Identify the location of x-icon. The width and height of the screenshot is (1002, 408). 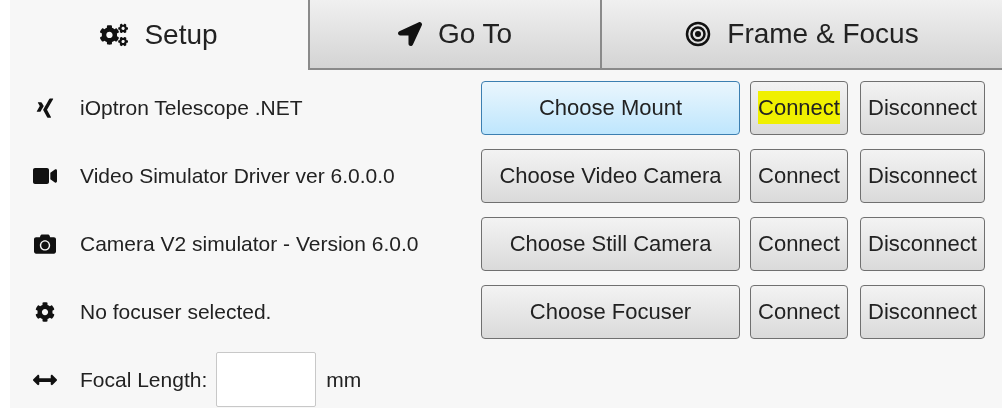
(45, 107).